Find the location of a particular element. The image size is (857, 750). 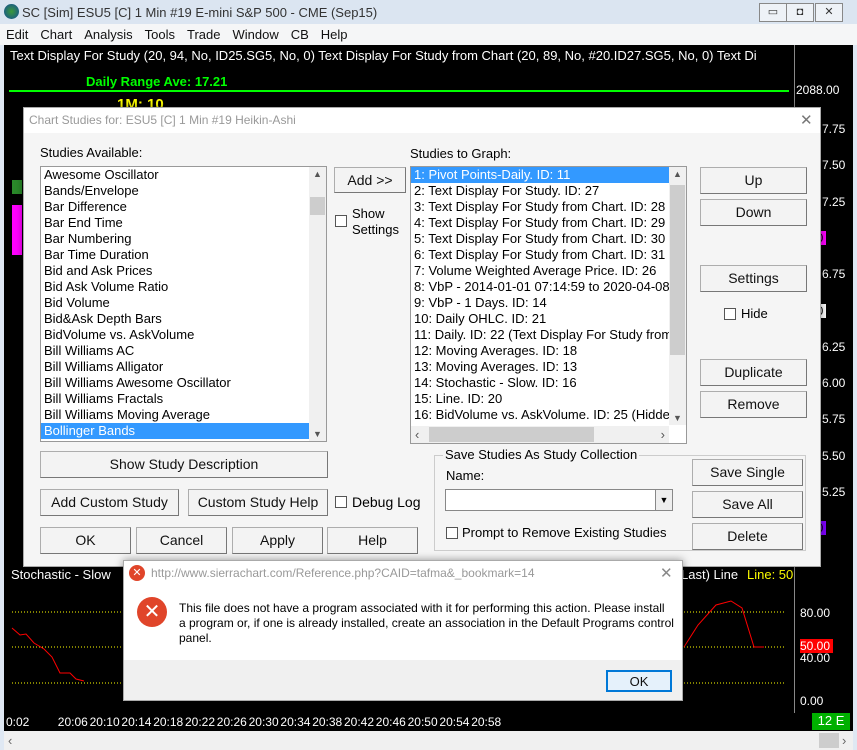

available-study-item: Awesome Oscillator is located at coordinates (183, 175).